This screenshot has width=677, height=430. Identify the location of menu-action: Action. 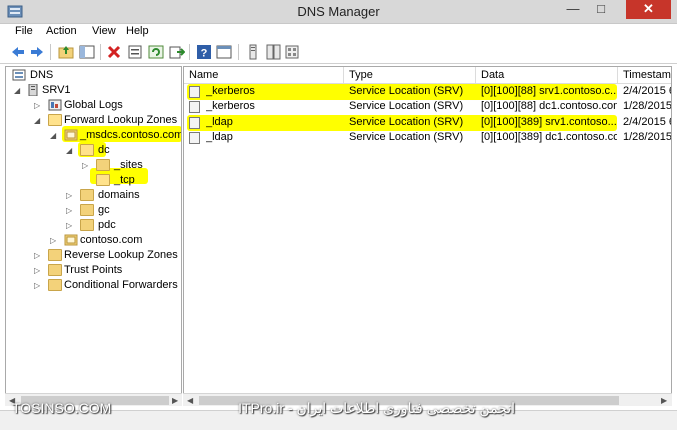
(61, 31).